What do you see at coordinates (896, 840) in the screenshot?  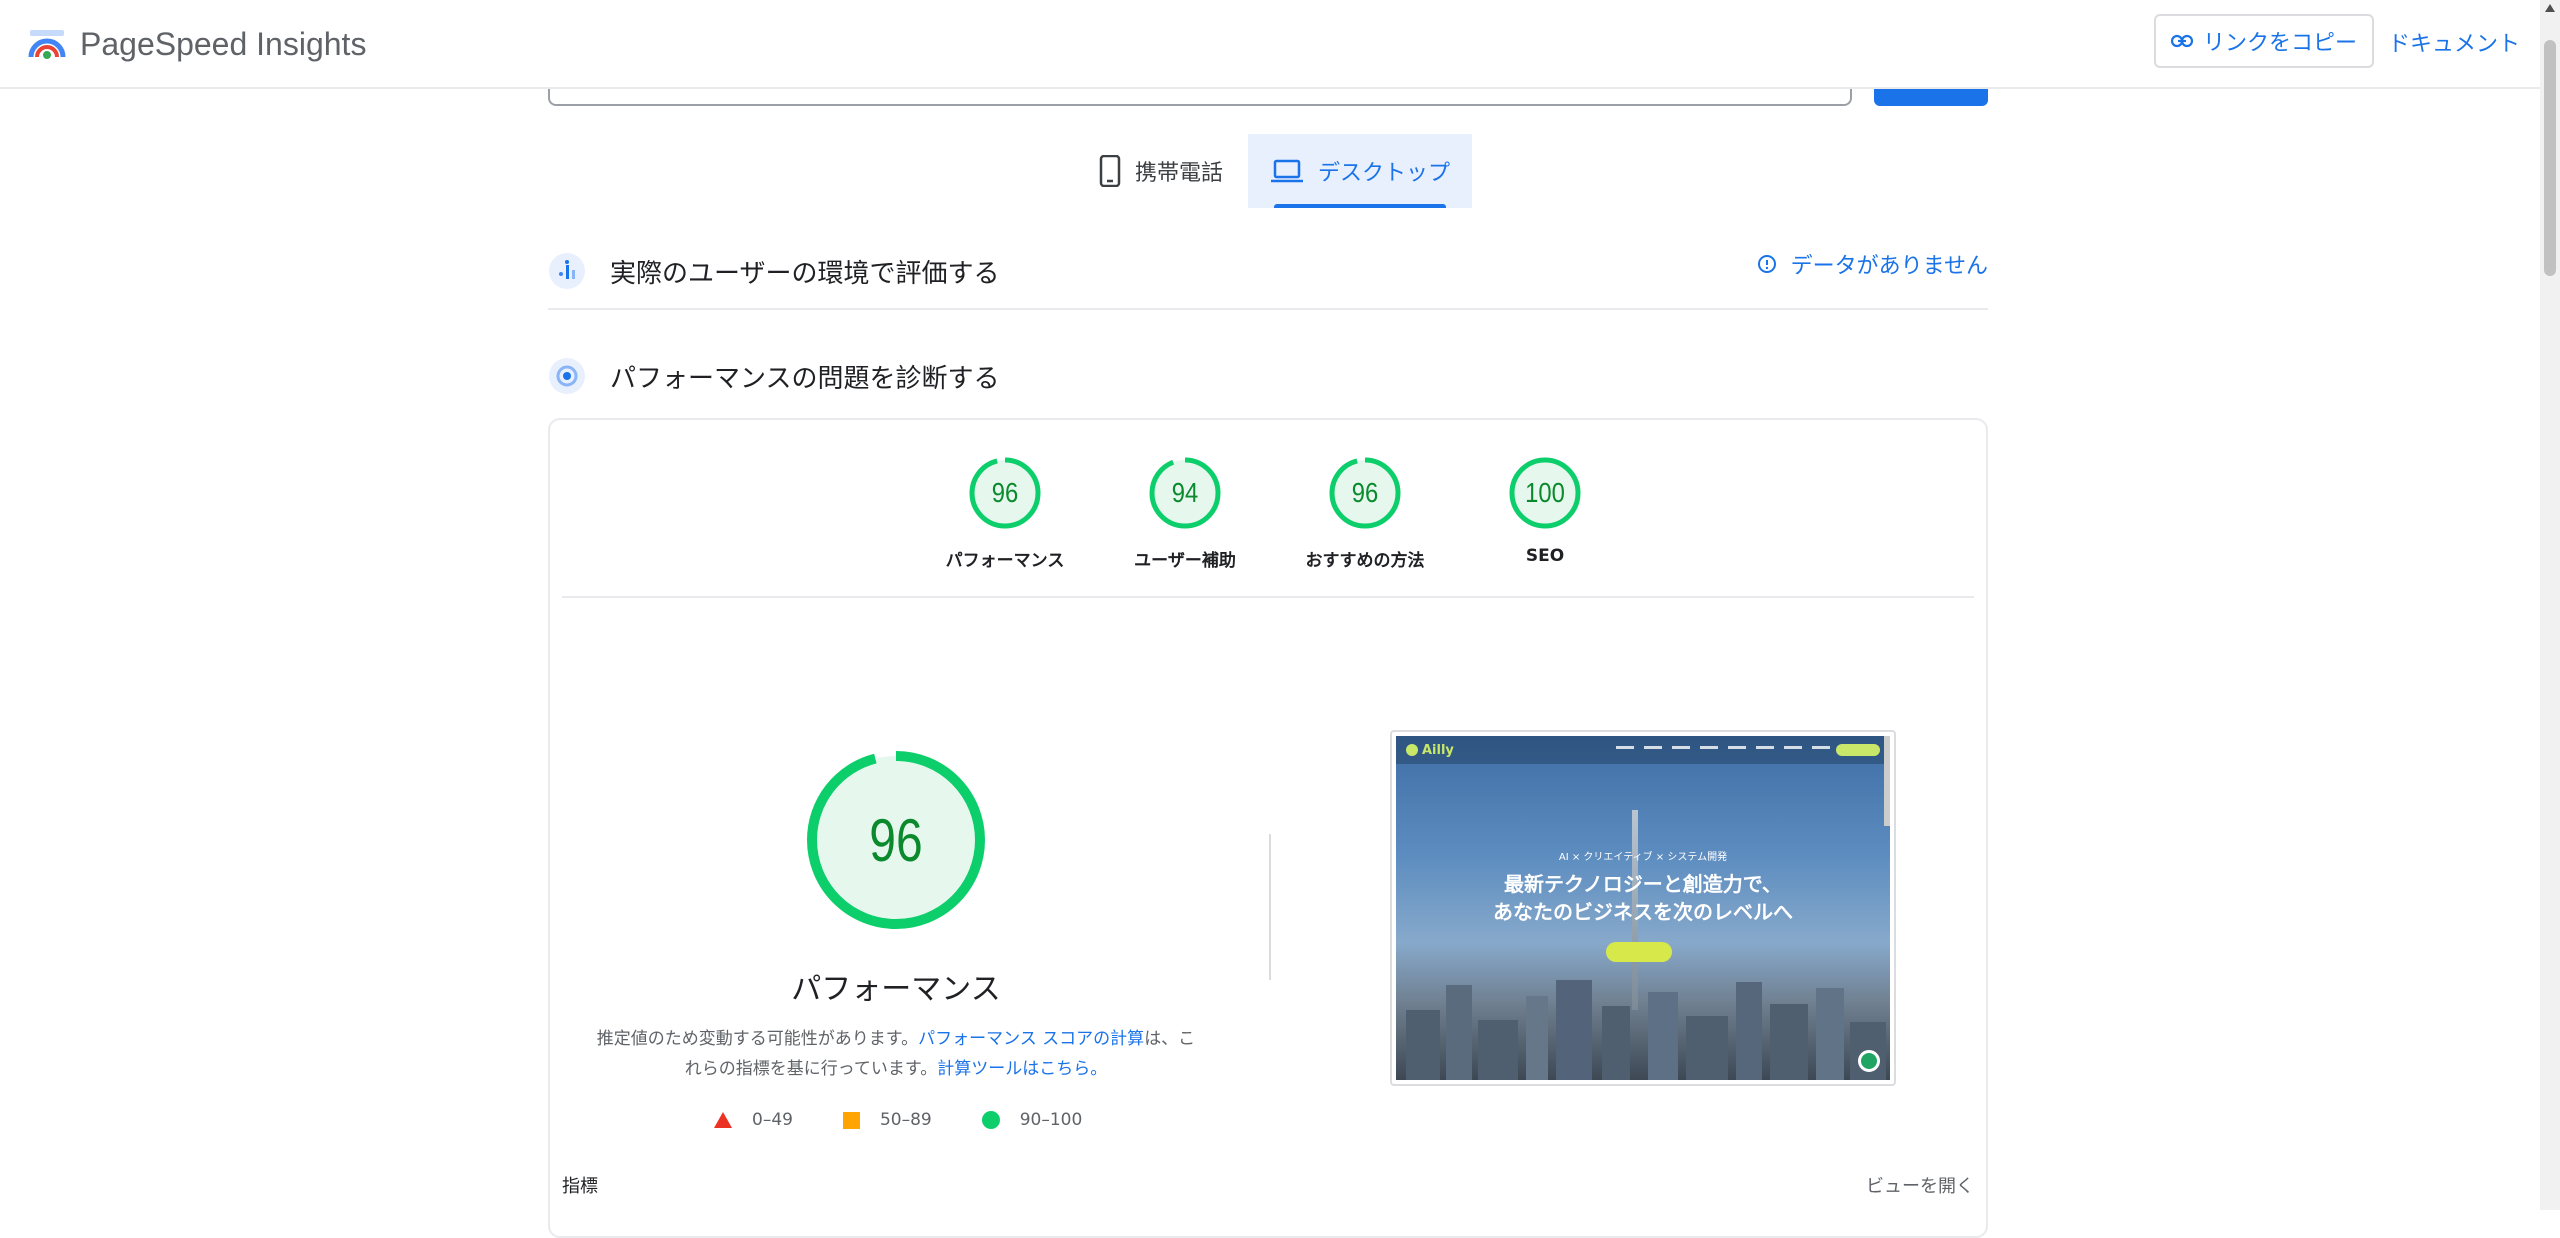 I see `performance-score: 96` at bounding box center [896, 840].